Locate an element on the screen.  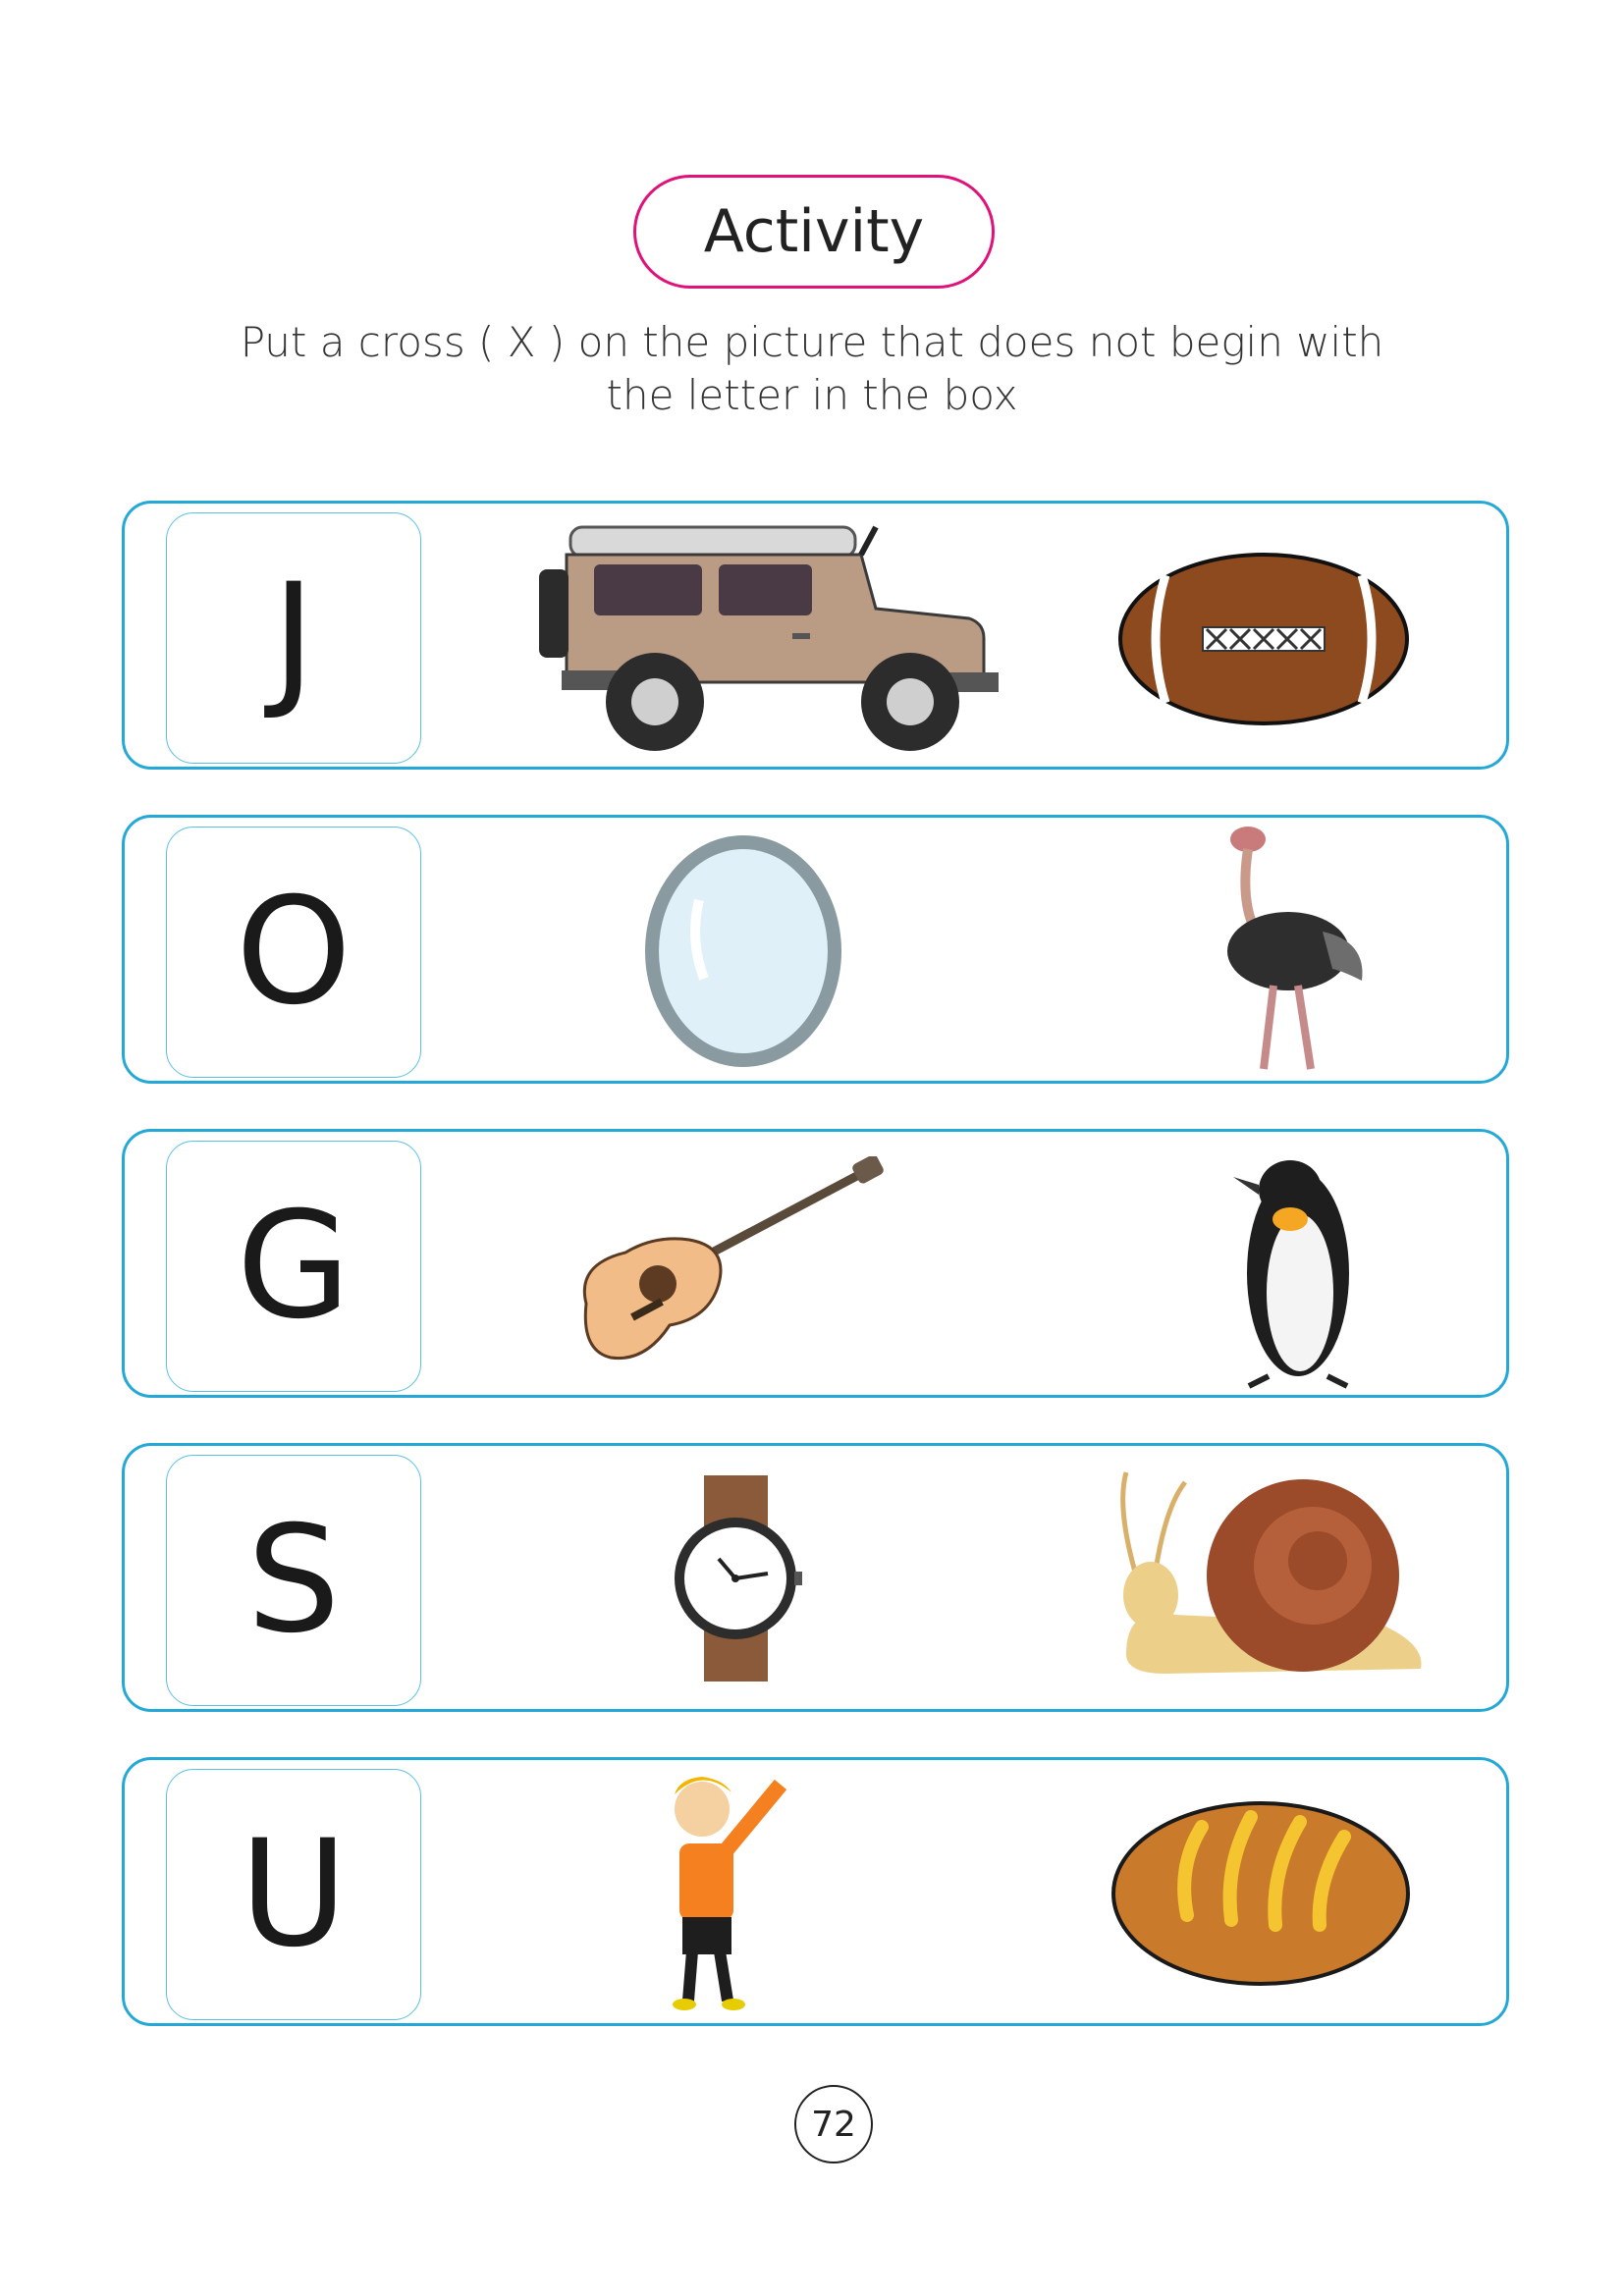
activity-row-s: S is located at coordinates (815, 1578).